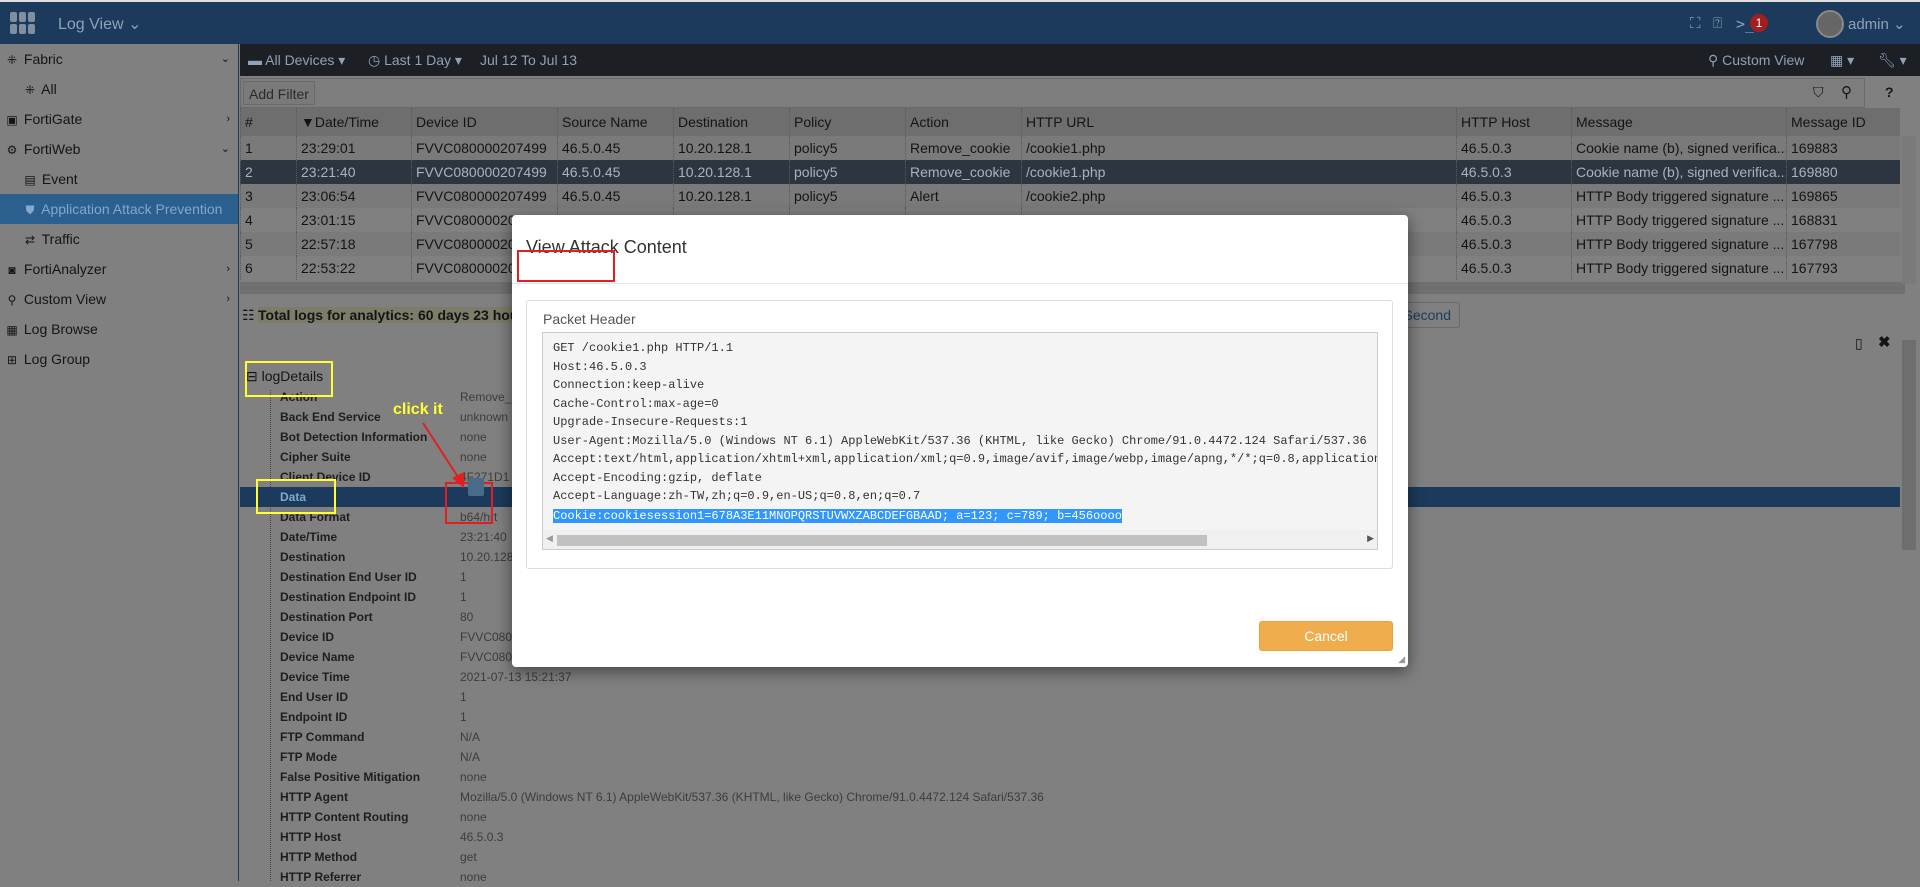  I want to click on detail-label: Cipher Suite, so click(315, 457).